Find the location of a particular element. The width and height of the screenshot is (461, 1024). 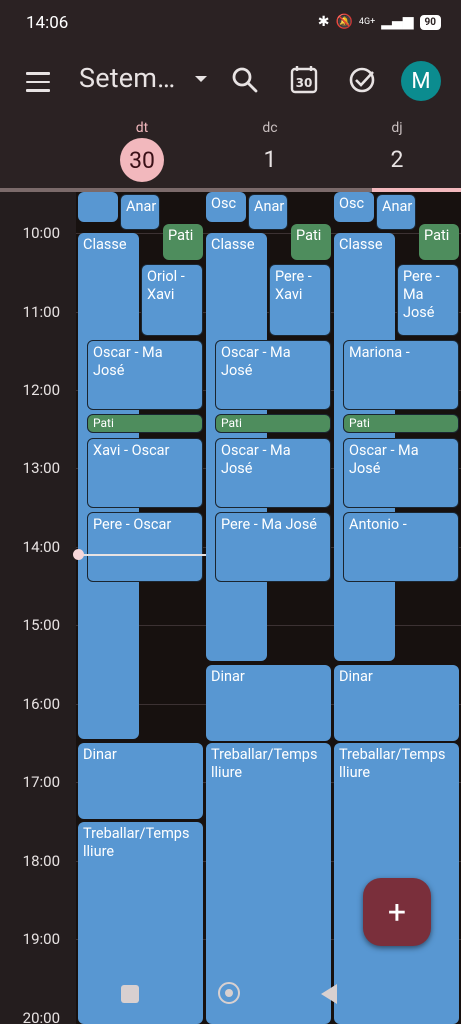

event-oriol-xavi: Oriol - Xavi is located at coordinates (172, 300).